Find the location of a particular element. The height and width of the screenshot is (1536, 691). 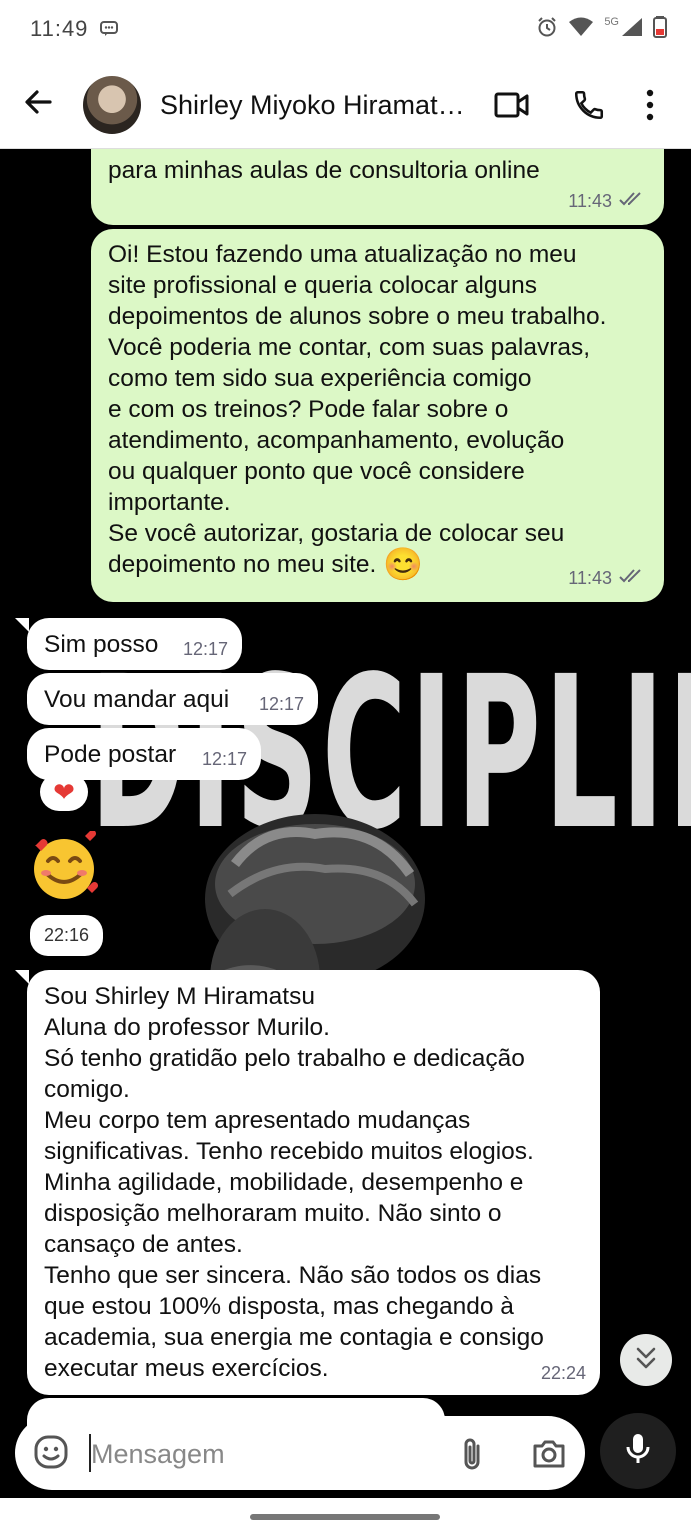

heart-reaction: ❤ is located at coordinates (64, 792).